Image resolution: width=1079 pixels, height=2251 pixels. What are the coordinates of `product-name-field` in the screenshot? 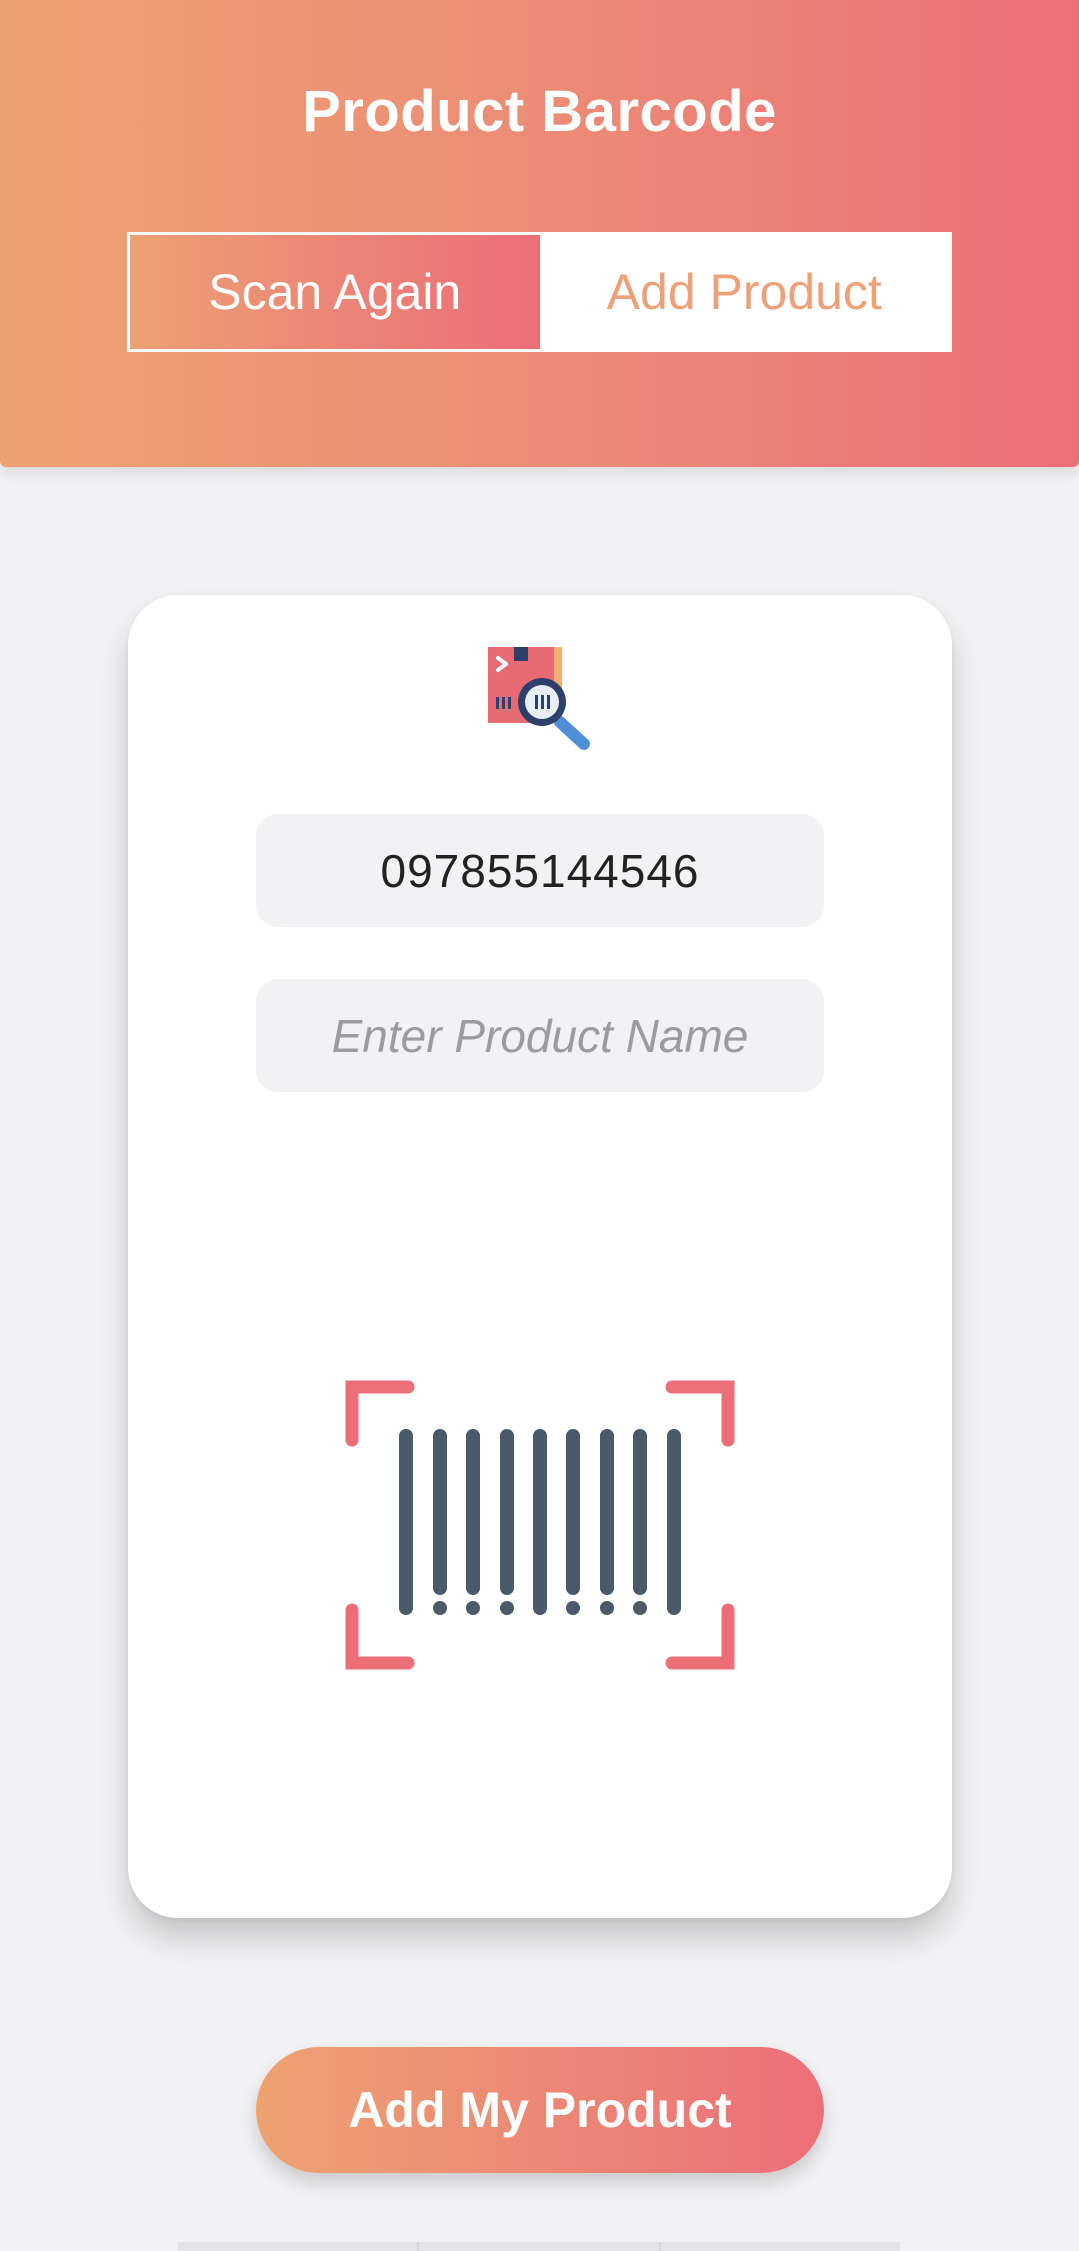 It's located at (540, 1035).